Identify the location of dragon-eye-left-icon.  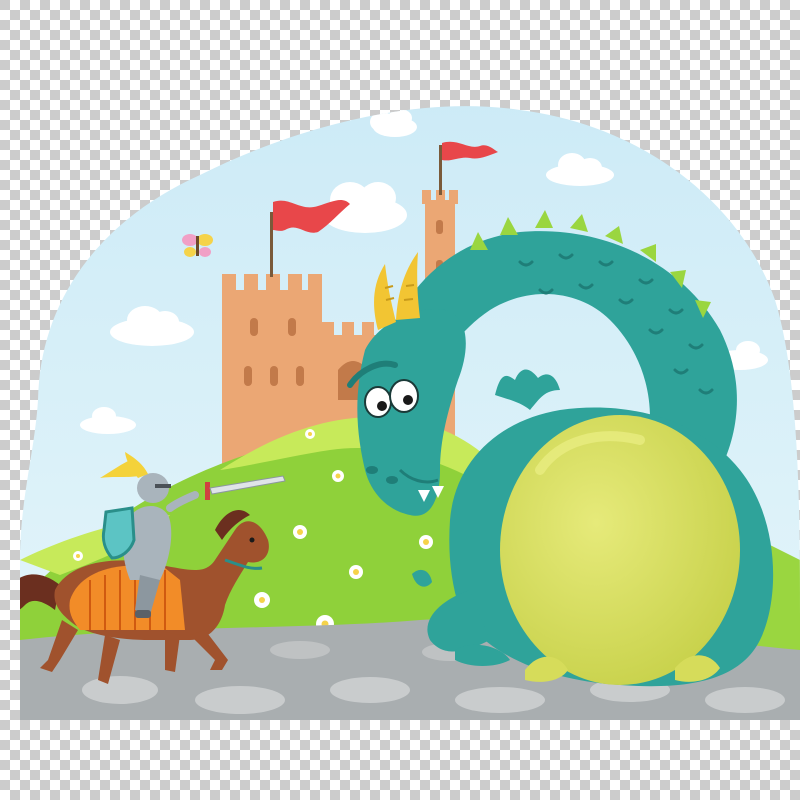
(378, 402).